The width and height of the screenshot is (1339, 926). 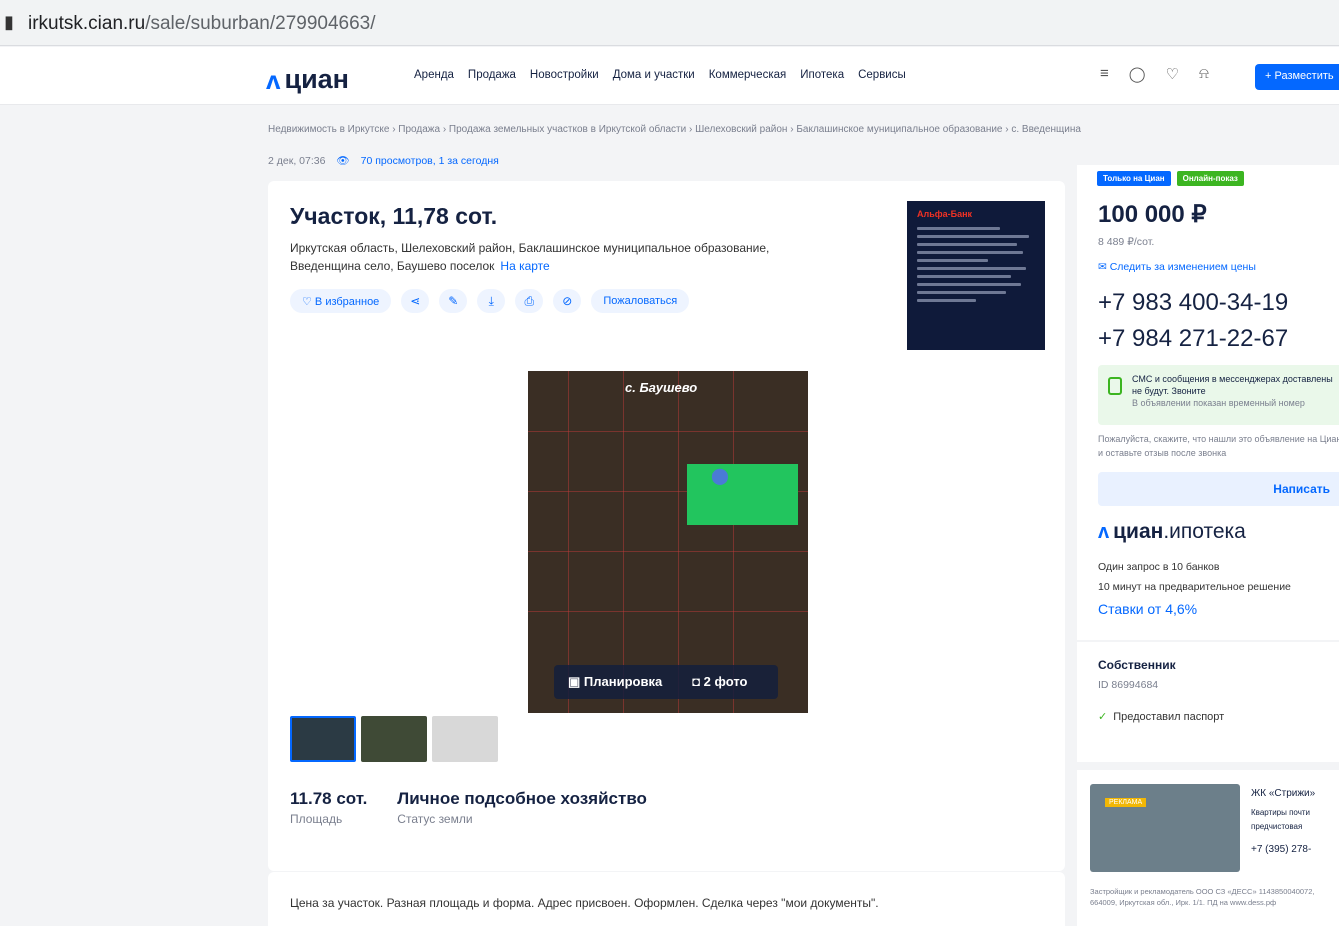 What do you see at coordinates (1147, 609) in the screenshot?
I see `mortgage-rates-link: Ставки от 4,6%` at bounding box center [1147, 609].